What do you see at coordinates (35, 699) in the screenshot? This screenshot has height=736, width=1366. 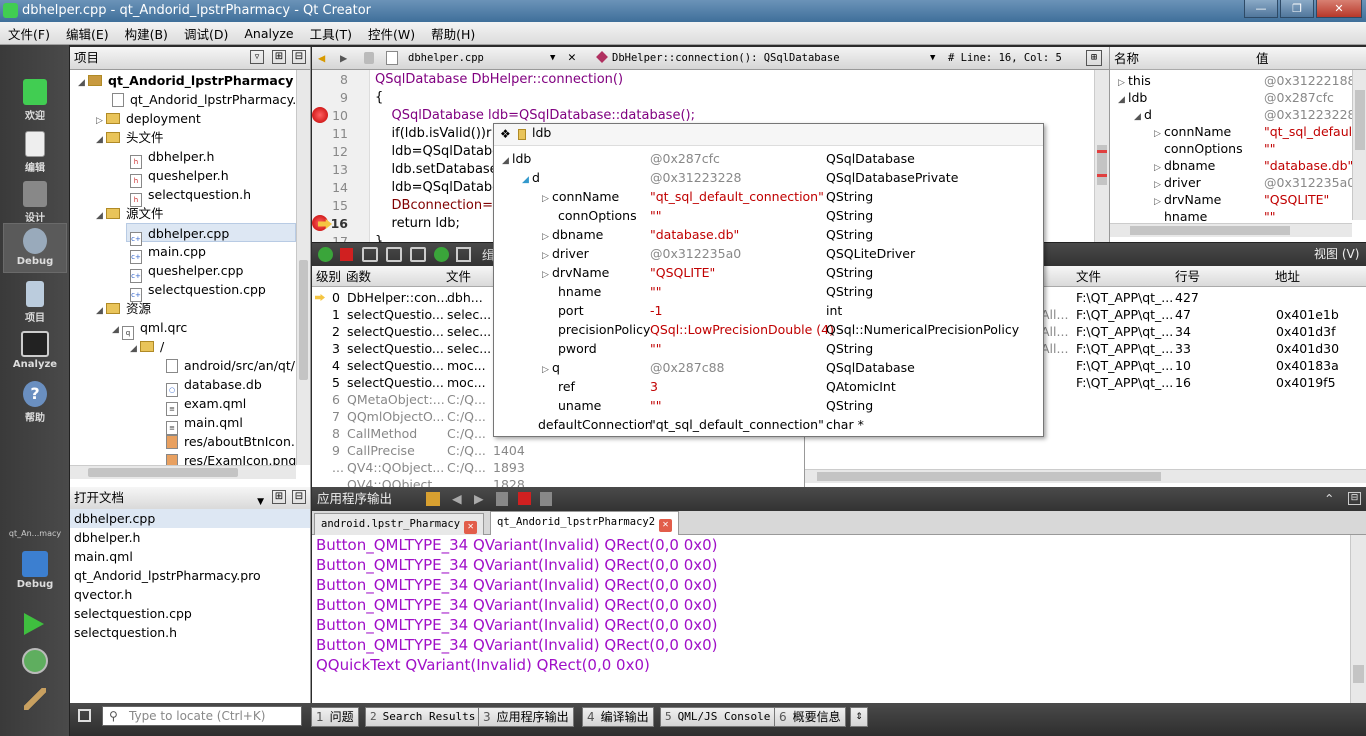 I see `build-hammer-icon` at bounding box center [35, 699].